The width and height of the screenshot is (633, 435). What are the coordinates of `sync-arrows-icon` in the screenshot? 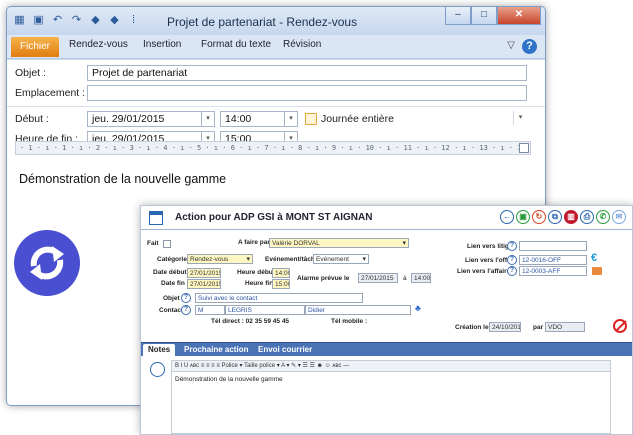 It's located at (47, 263).